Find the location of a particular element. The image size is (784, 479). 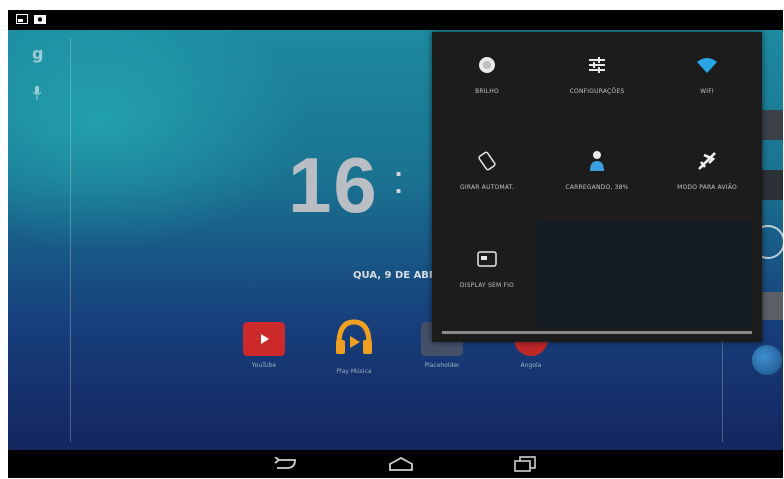

gallery-icon is located at coordinates (40, 19).